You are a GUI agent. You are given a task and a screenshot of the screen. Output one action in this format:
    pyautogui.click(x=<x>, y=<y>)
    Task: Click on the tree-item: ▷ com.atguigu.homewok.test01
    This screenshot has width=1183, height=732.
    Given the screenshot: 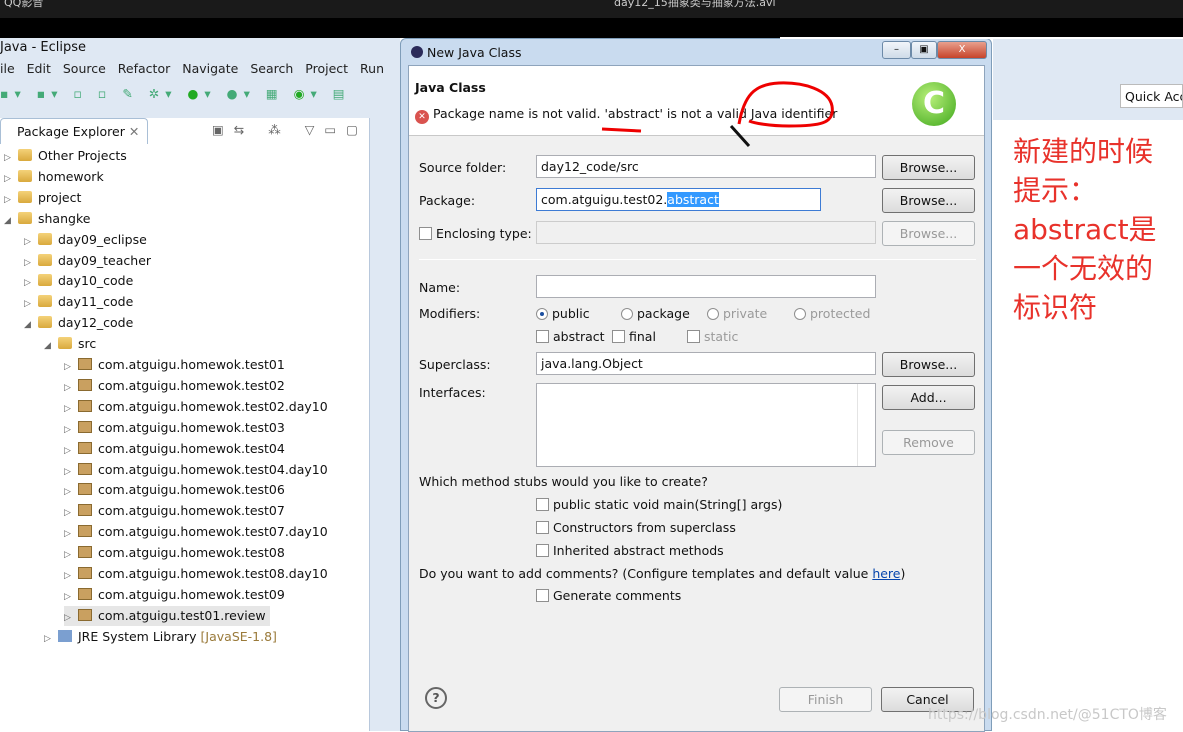 What is the action you would take?
    pyautogui.click(x=174, y=365)
    